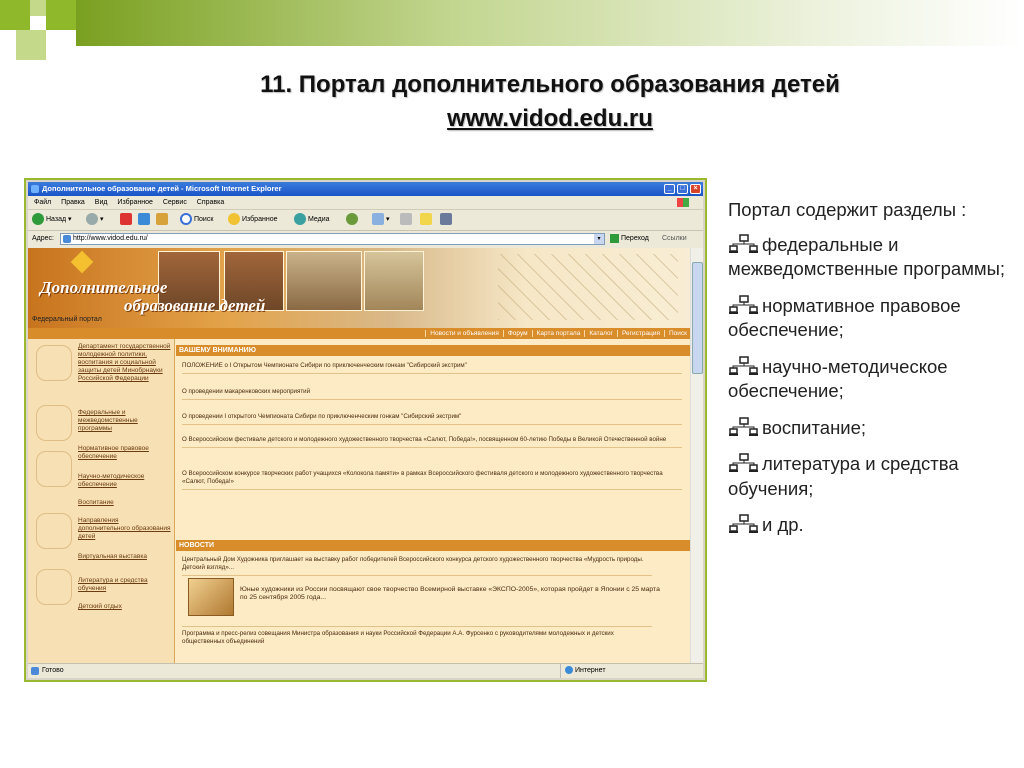 The width and height of the screenshot is (1024, 768). Describe the element at coordinates (195, 305) in the screenshot. I see `banner-title-line2: образование детей` at that location.